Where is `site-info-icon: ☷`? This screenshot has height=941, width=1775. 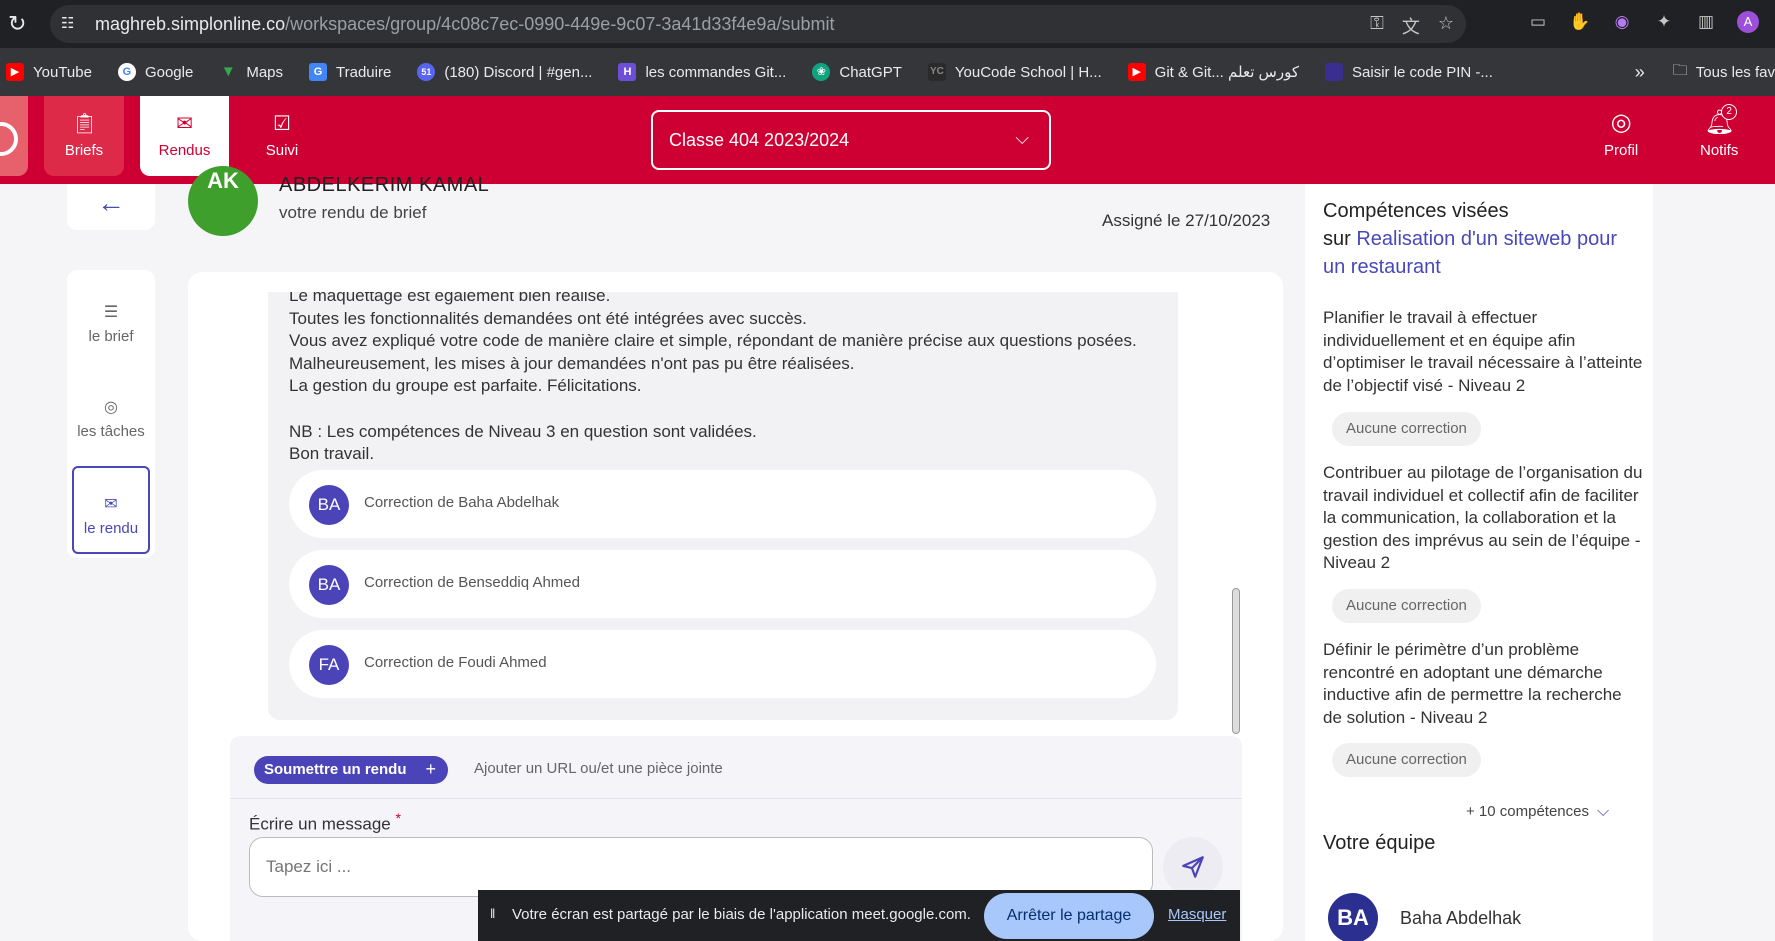
site-info-icon: ☷ is located at coordinates (67, 23).